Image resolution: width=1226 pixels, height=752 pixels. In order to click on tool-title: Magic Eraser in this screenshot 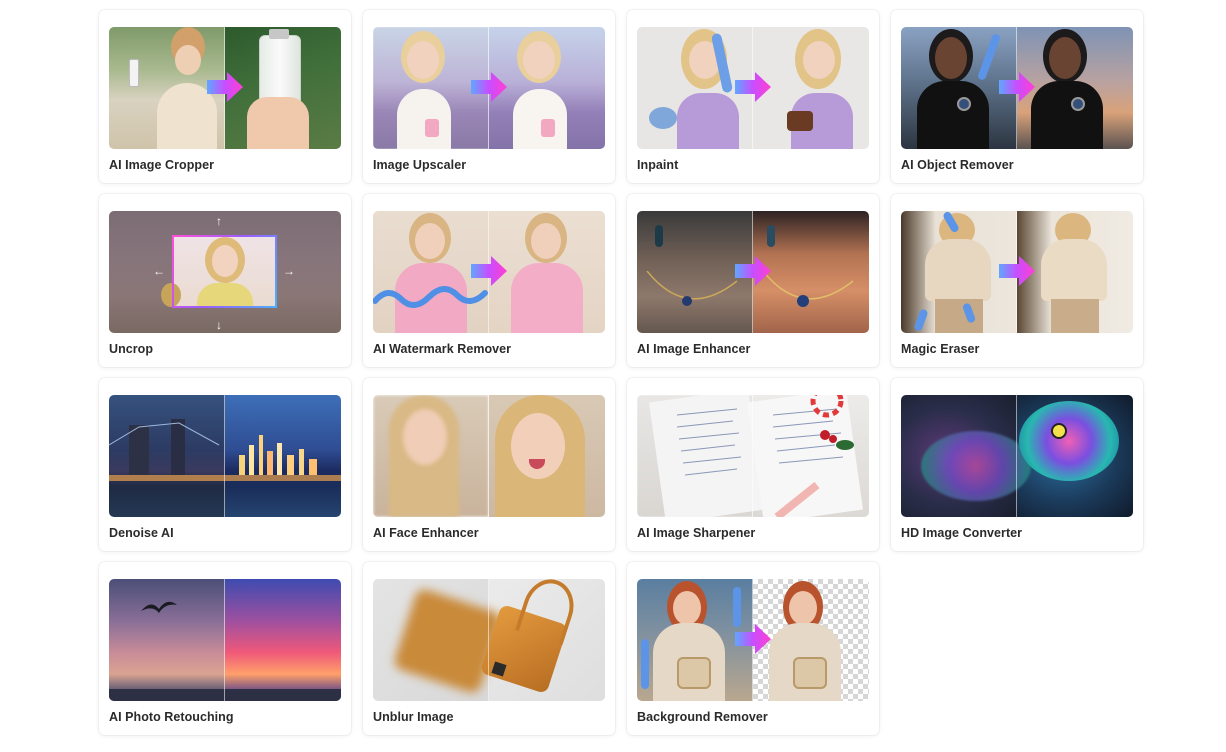, I will do `click(940, 349)`.